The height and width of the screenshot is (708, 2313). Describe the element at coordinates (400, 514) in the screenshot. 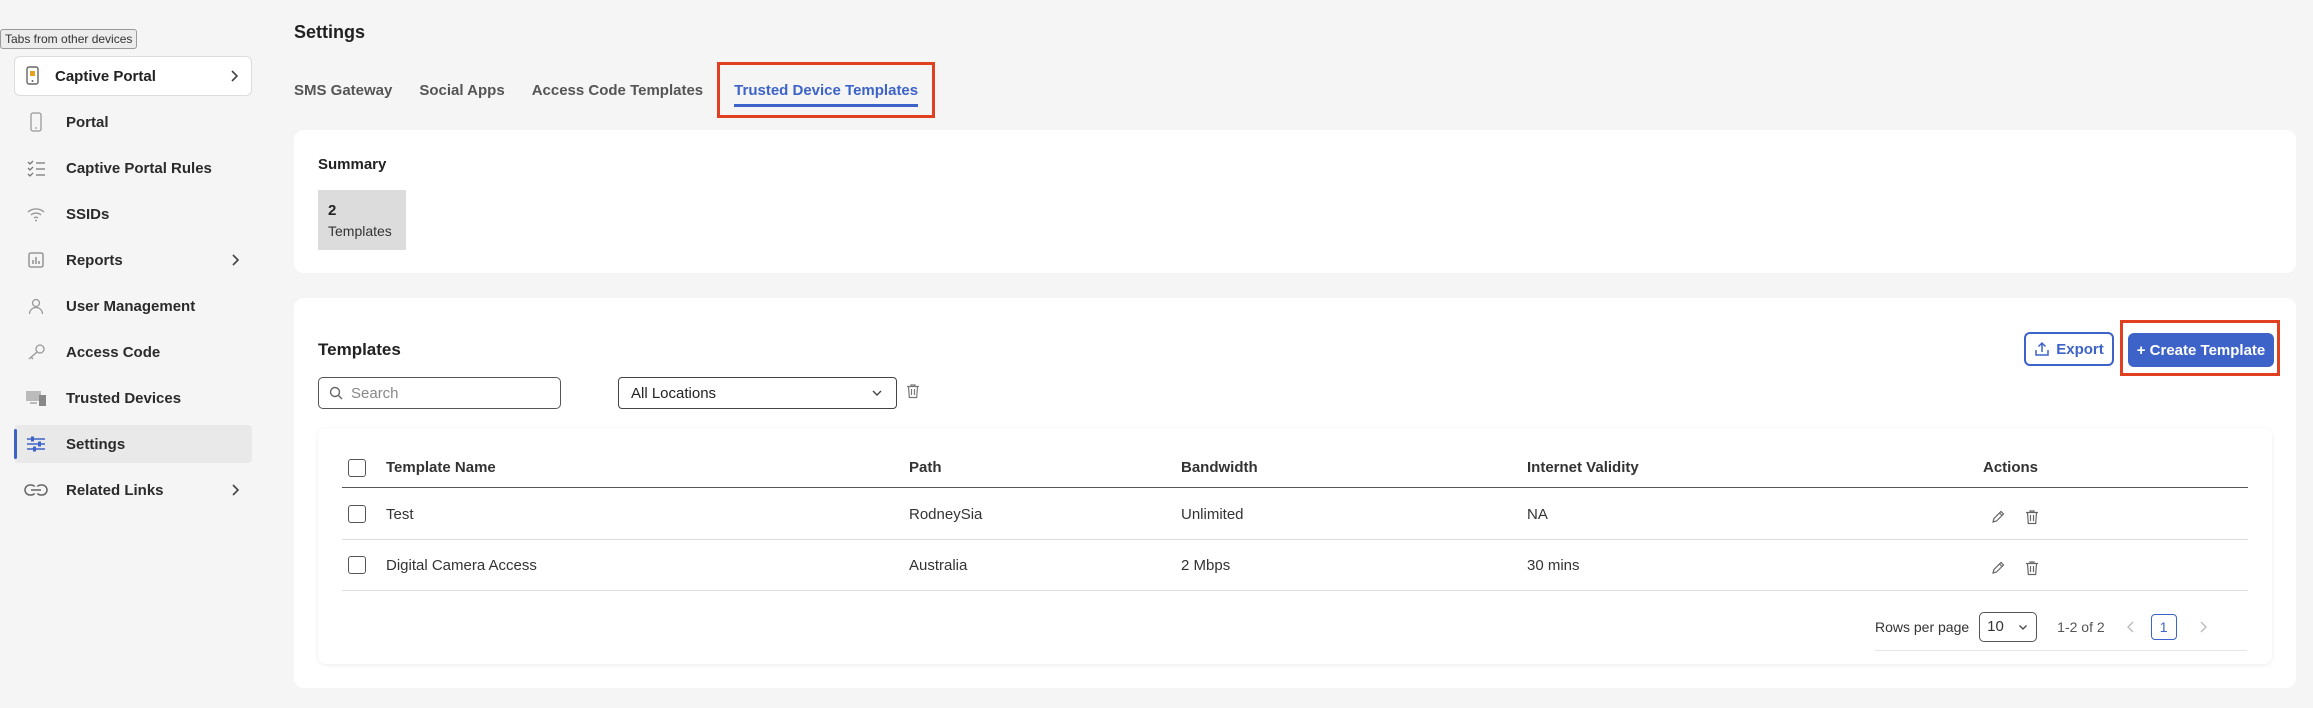

I see `cell-template-name: Test` at that location.